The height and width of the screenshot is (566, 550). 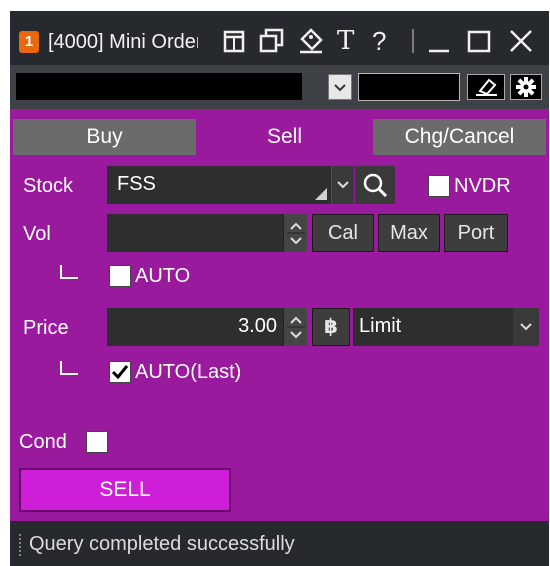 What do you see at coordinates (219, 185) in the screenshot?
I see `stock-input: FSS` at bounding box center [219, 185].